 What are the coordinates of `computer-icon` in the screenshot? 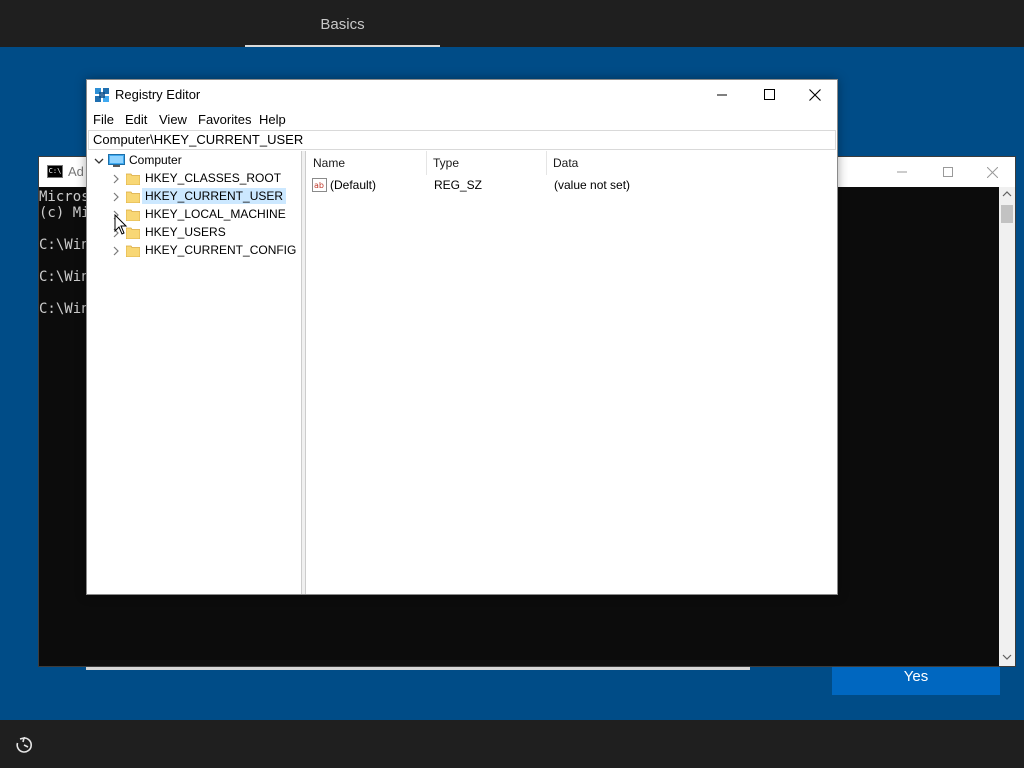 It's located at (116, 160).